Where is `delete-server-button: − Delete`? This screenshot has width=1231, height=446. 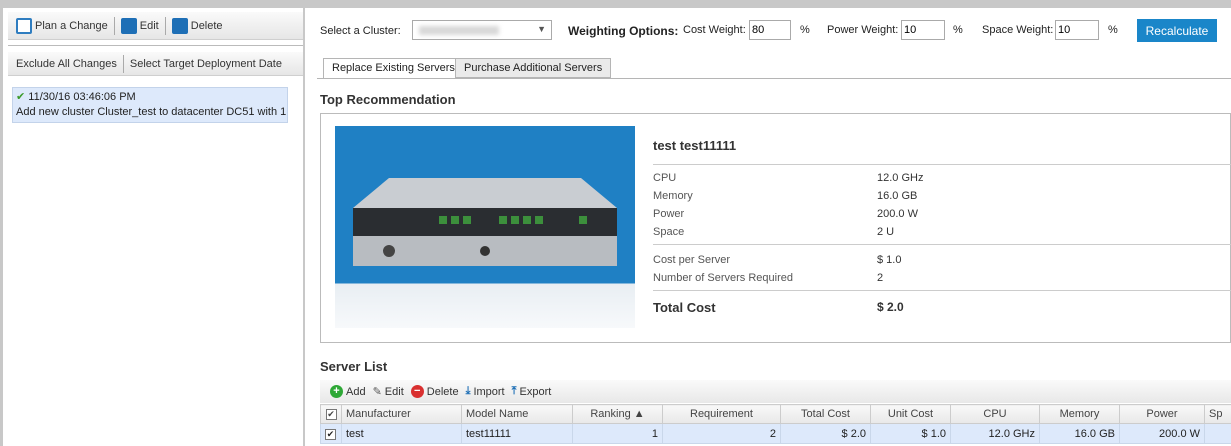 delete-server-button: − Delete is located at coordinates (434, 391).